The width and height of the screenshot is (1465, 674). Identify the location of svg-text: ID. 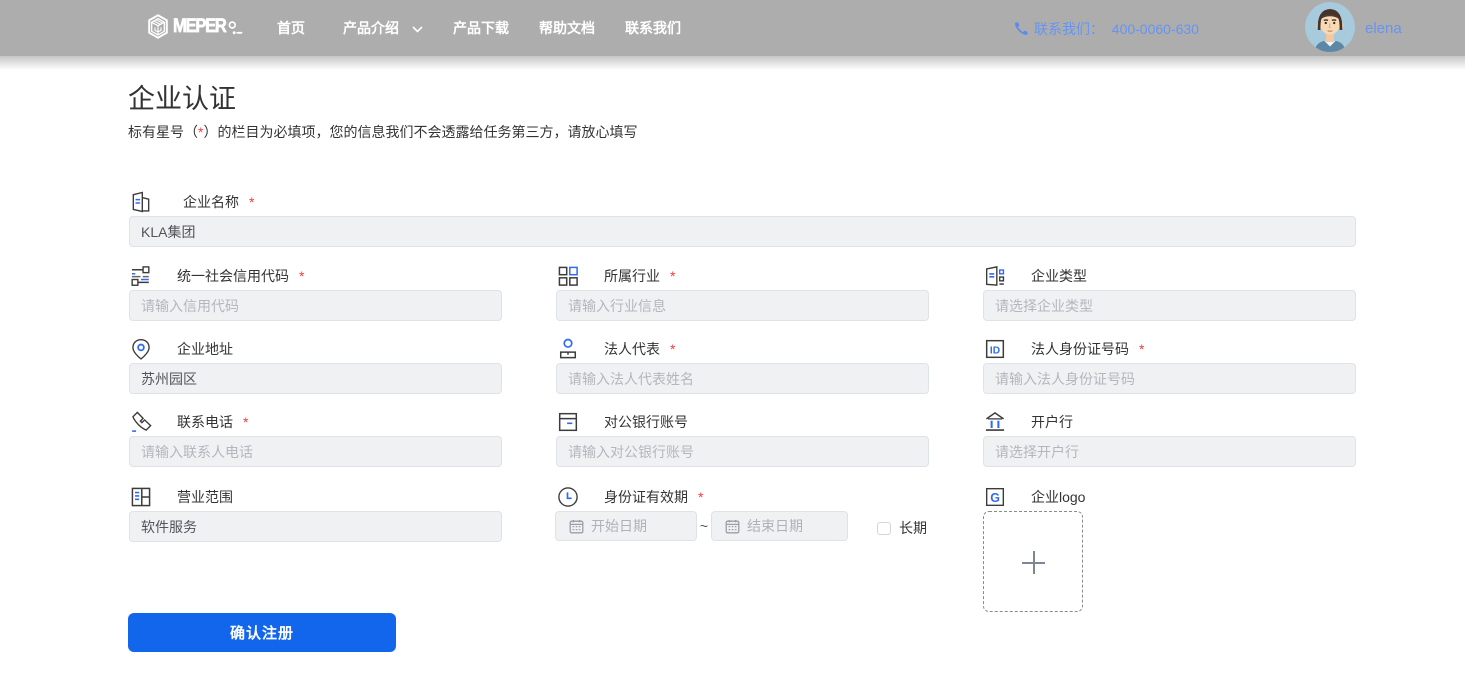
(995, 350).